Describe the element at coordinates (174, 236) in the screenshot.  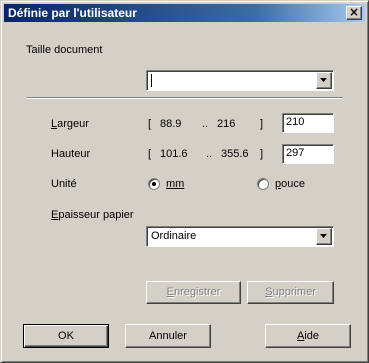
I see `paper-thickness-value: Ordinaire` at that location.